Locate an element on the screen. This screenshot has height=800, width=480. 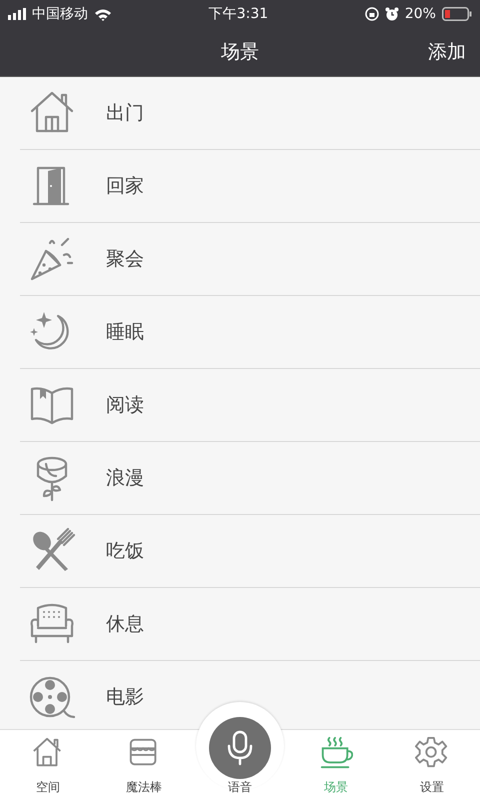
carrier-name: 中国移动 is located at coordinates (60, 14).